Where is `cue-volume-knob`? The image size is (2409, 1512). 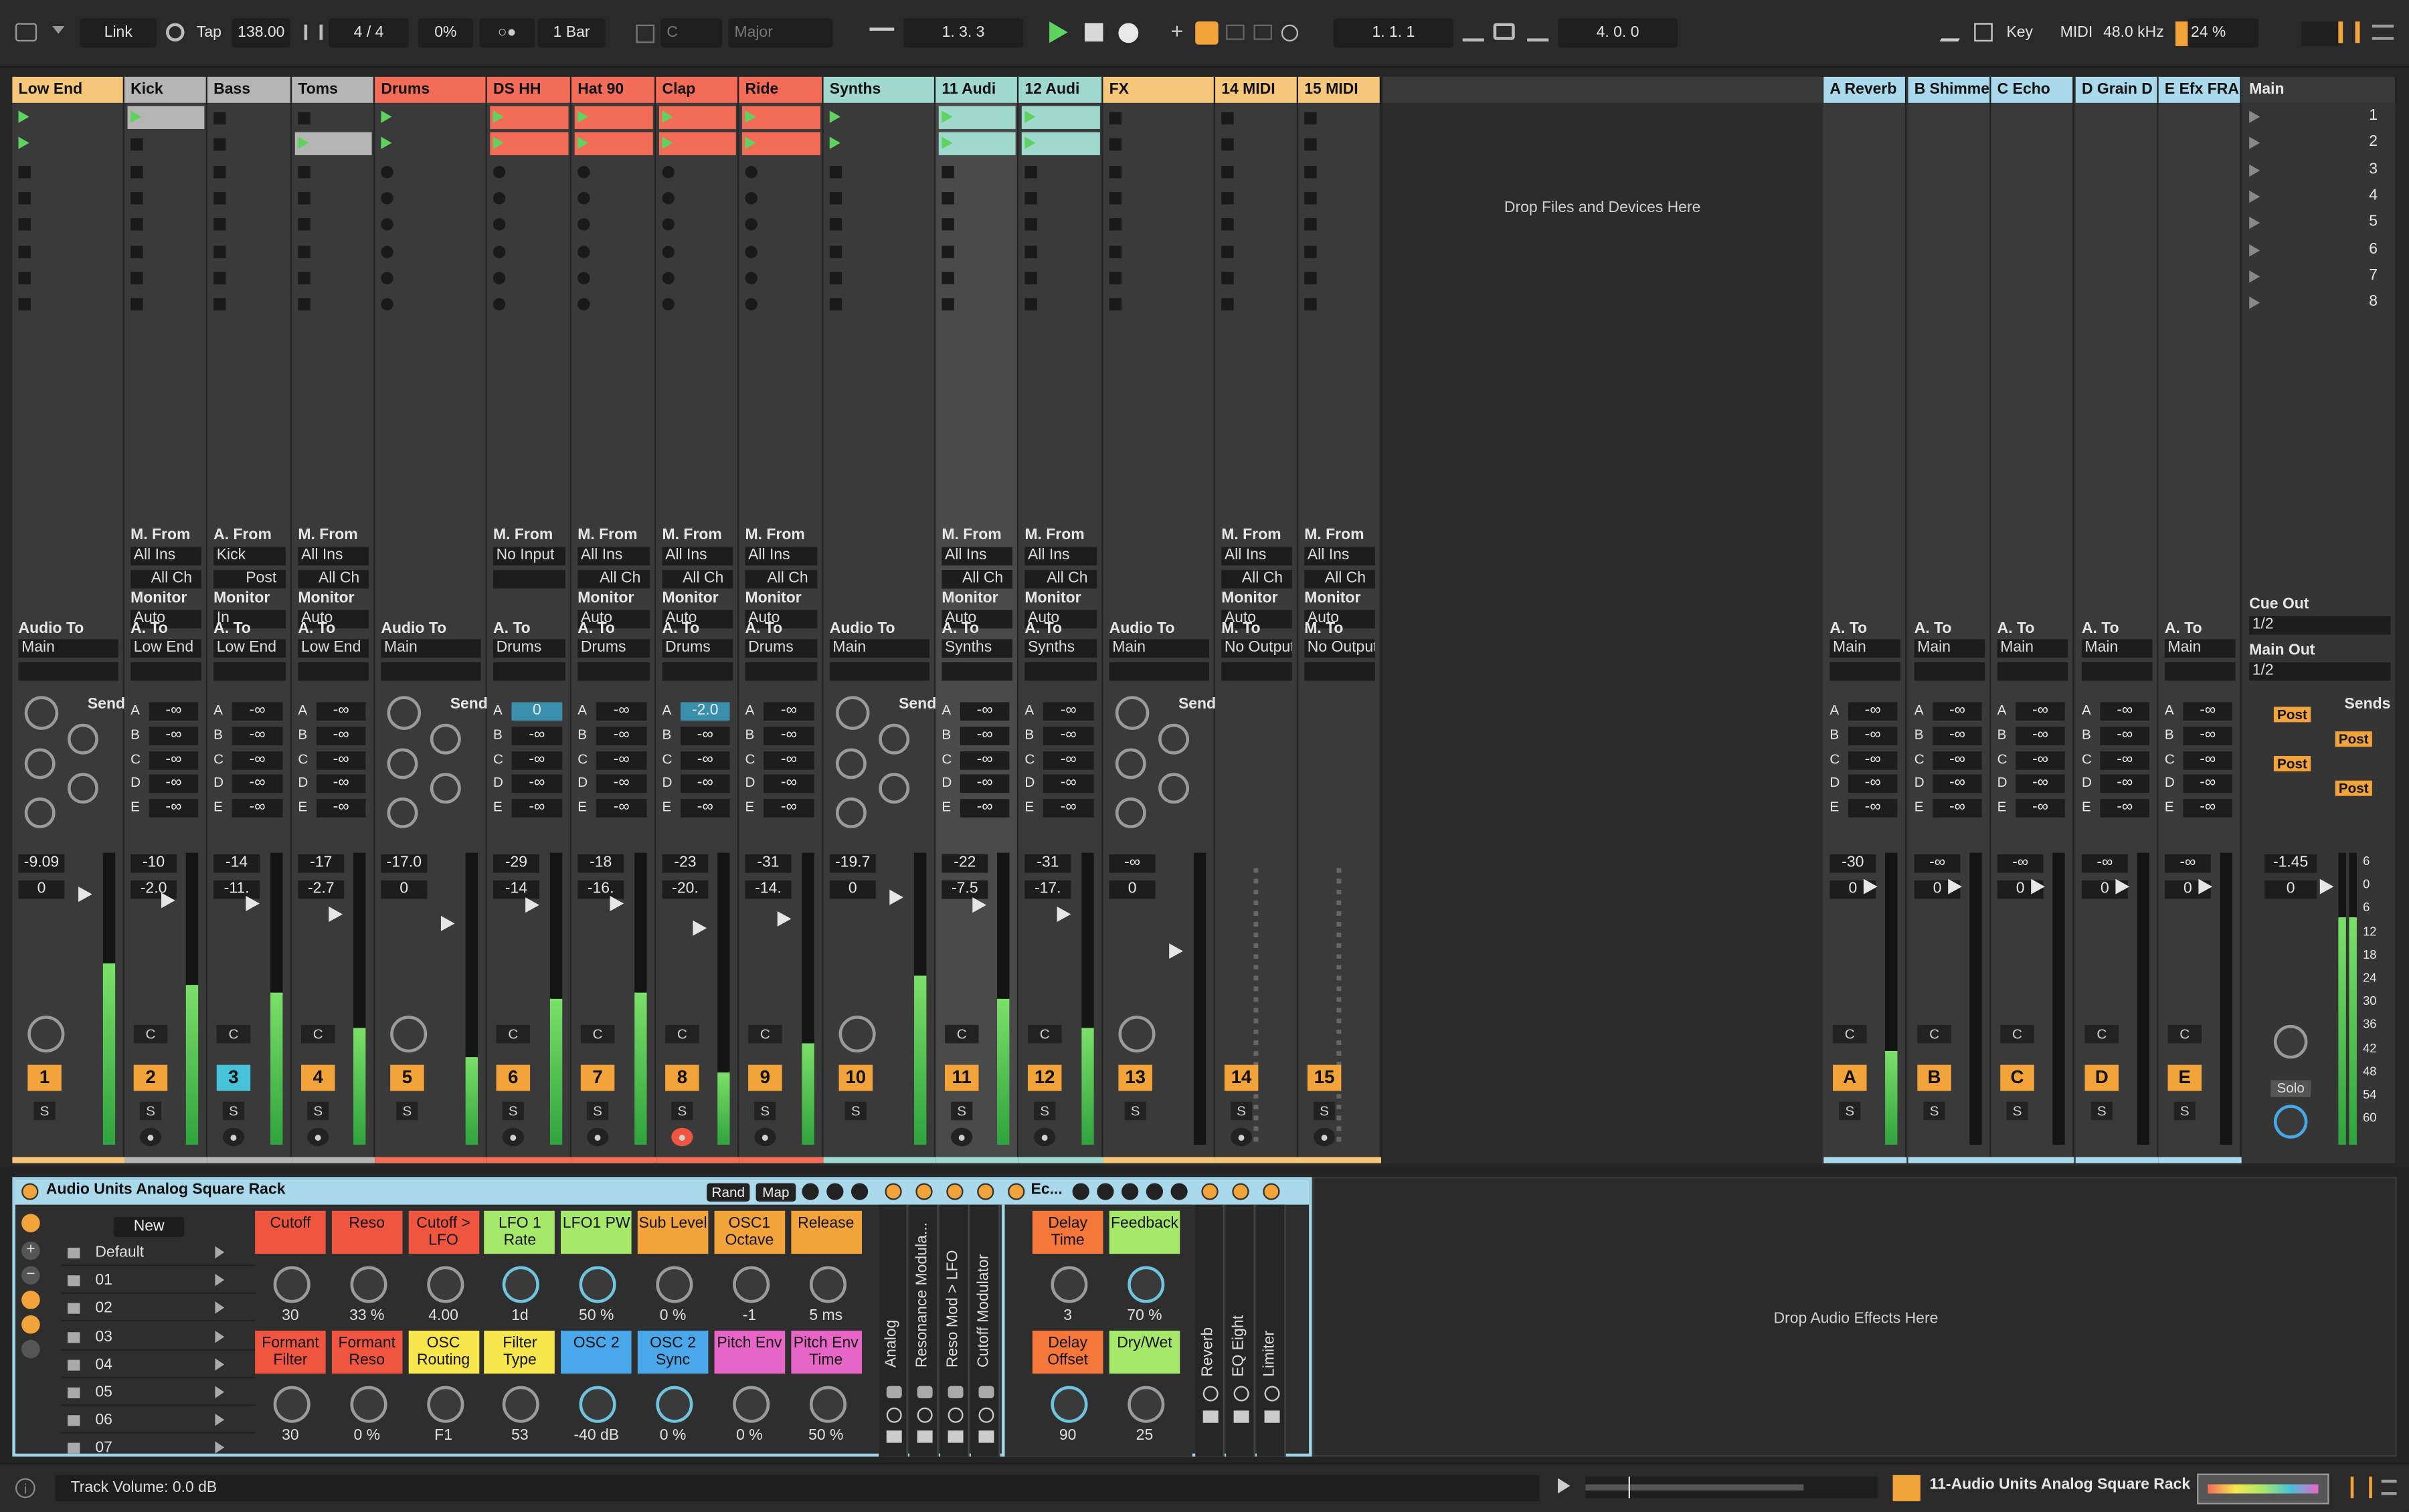 cue-volume-knob is located at coordinates (2290, 1041).